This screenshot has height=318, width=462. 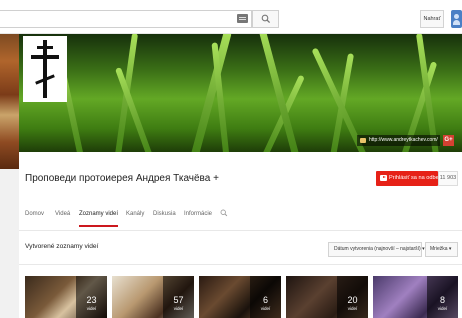 What do you see at coordinates (432, 19) in the screenshot?
I see `upload-button: Nahrať` at bounding box center [432, 19].